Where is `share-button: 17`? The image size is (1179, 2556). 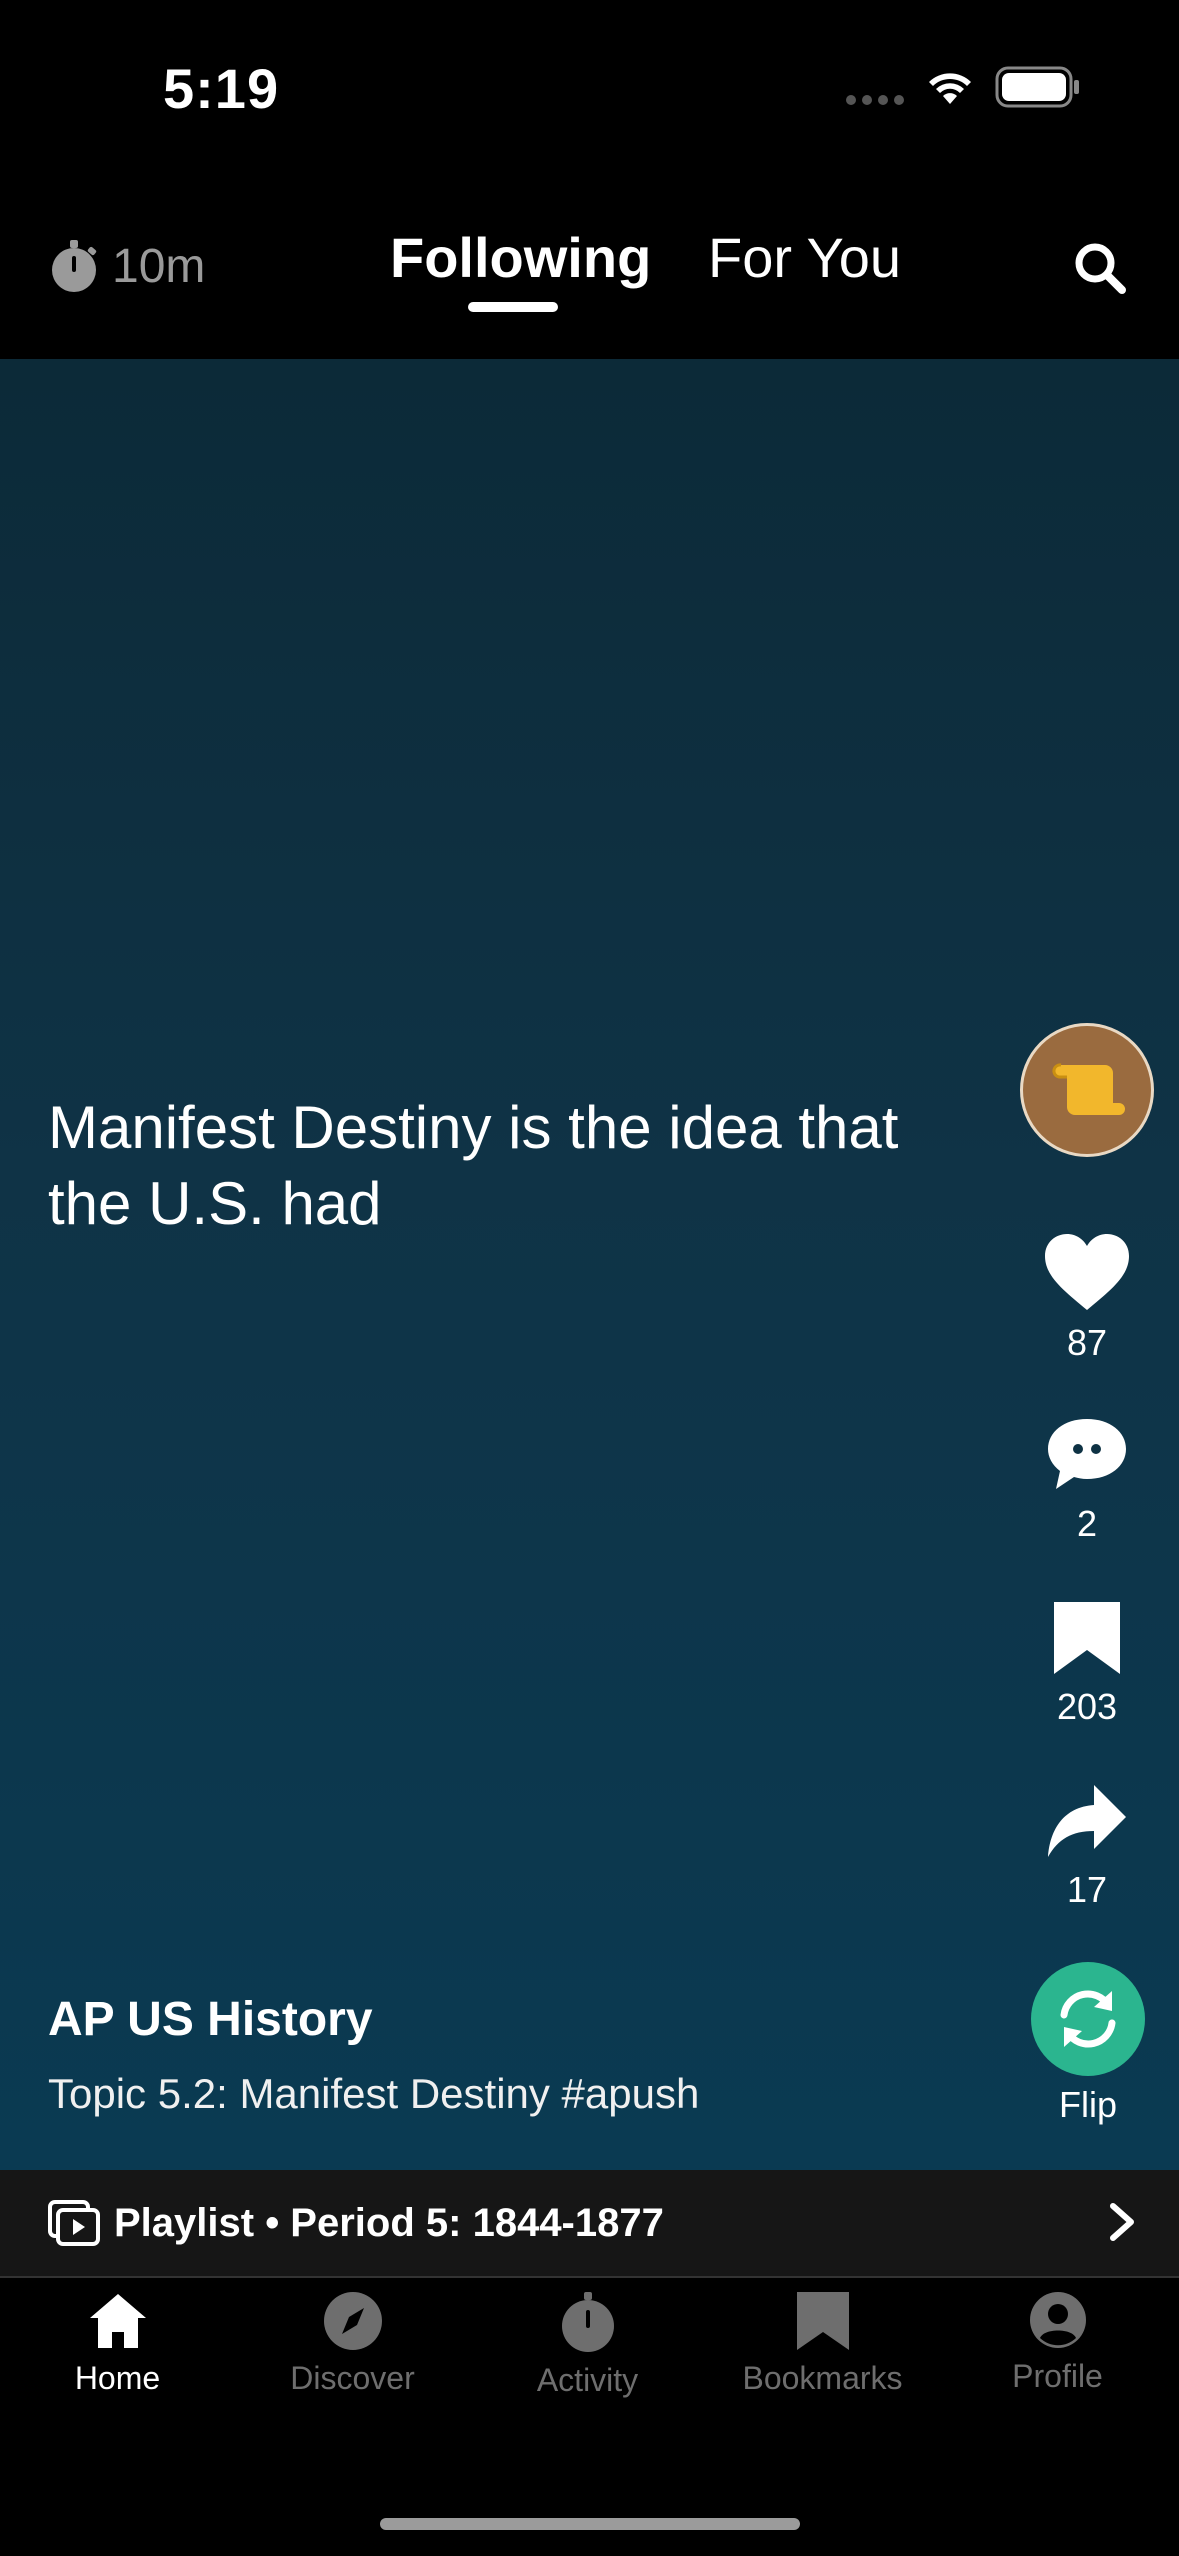
share-button: 17 is located at coordinates (1087, 1847).